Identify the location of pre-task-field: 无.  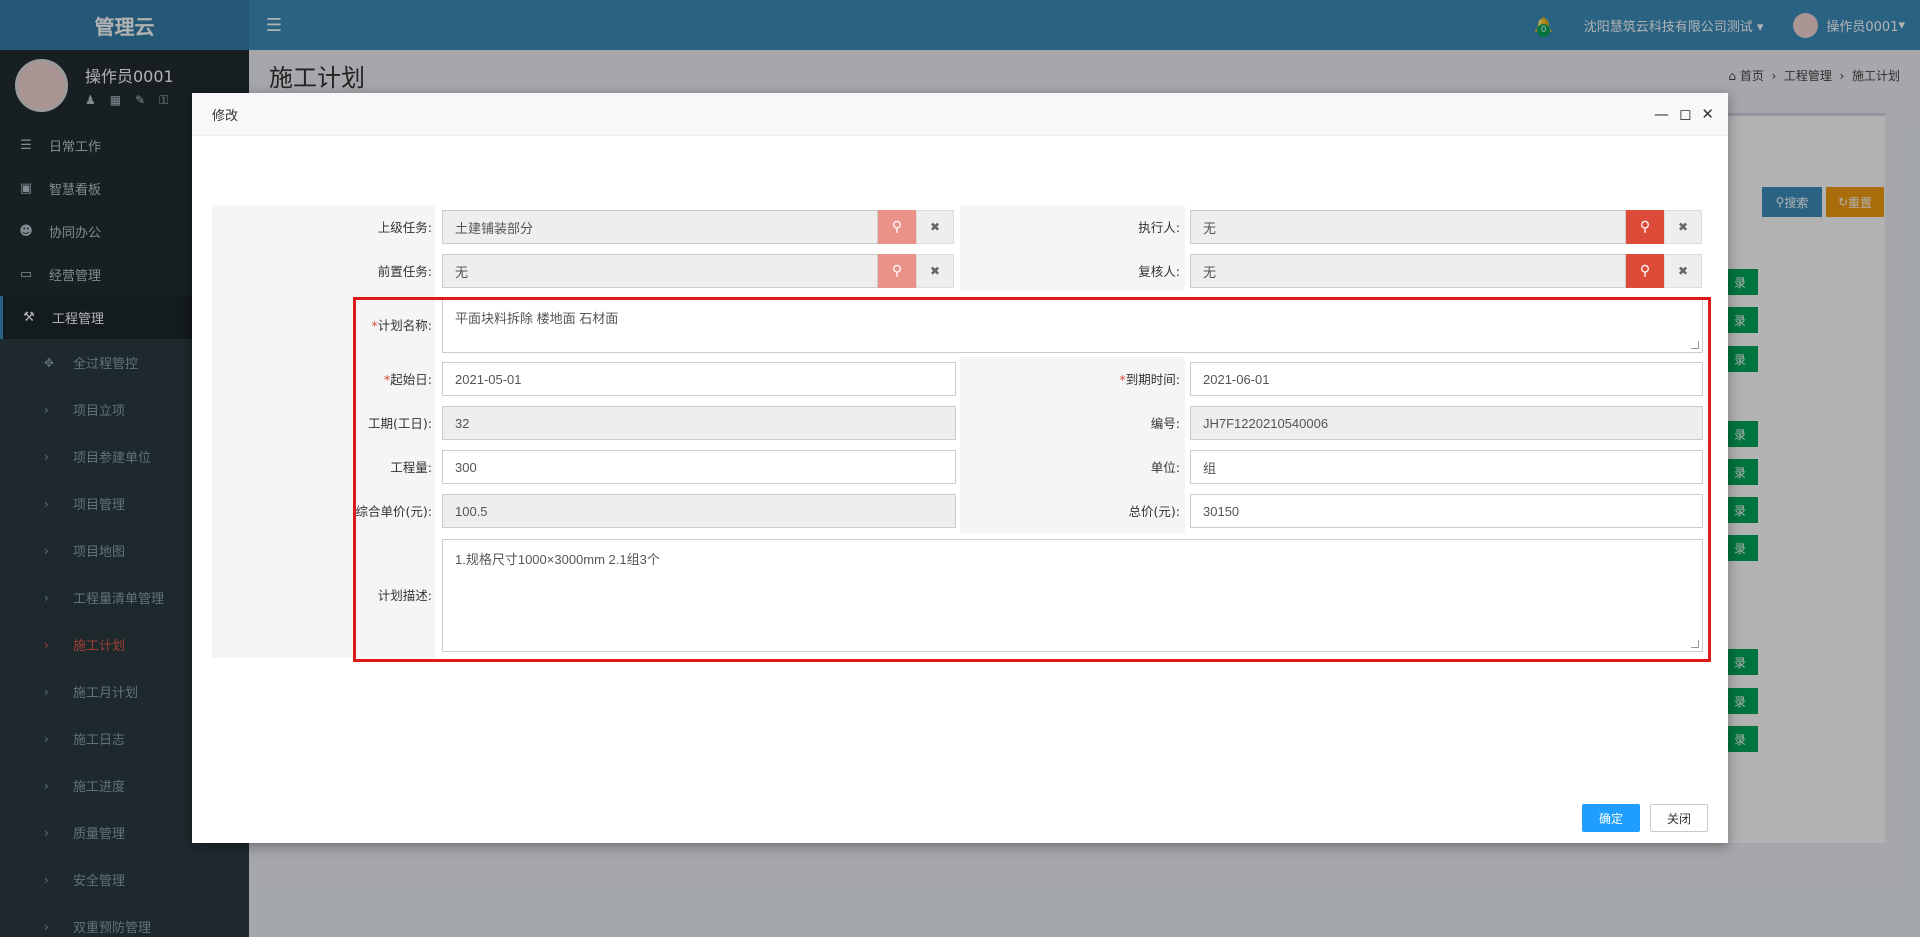
(660, 271).